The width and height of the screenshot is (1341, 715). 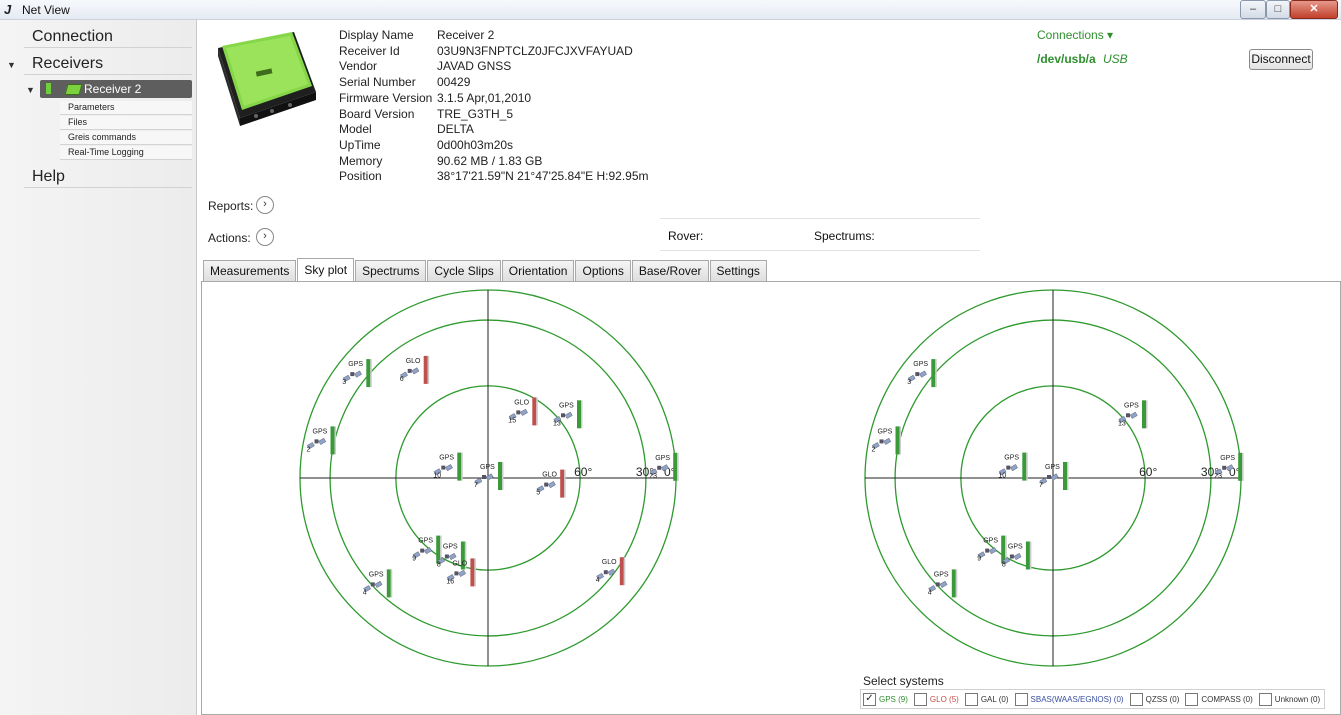 What do you see at coordinates (229, 238) in the screenshot?
I see `actions-label: Actions:` at bounding box center [229, 238].